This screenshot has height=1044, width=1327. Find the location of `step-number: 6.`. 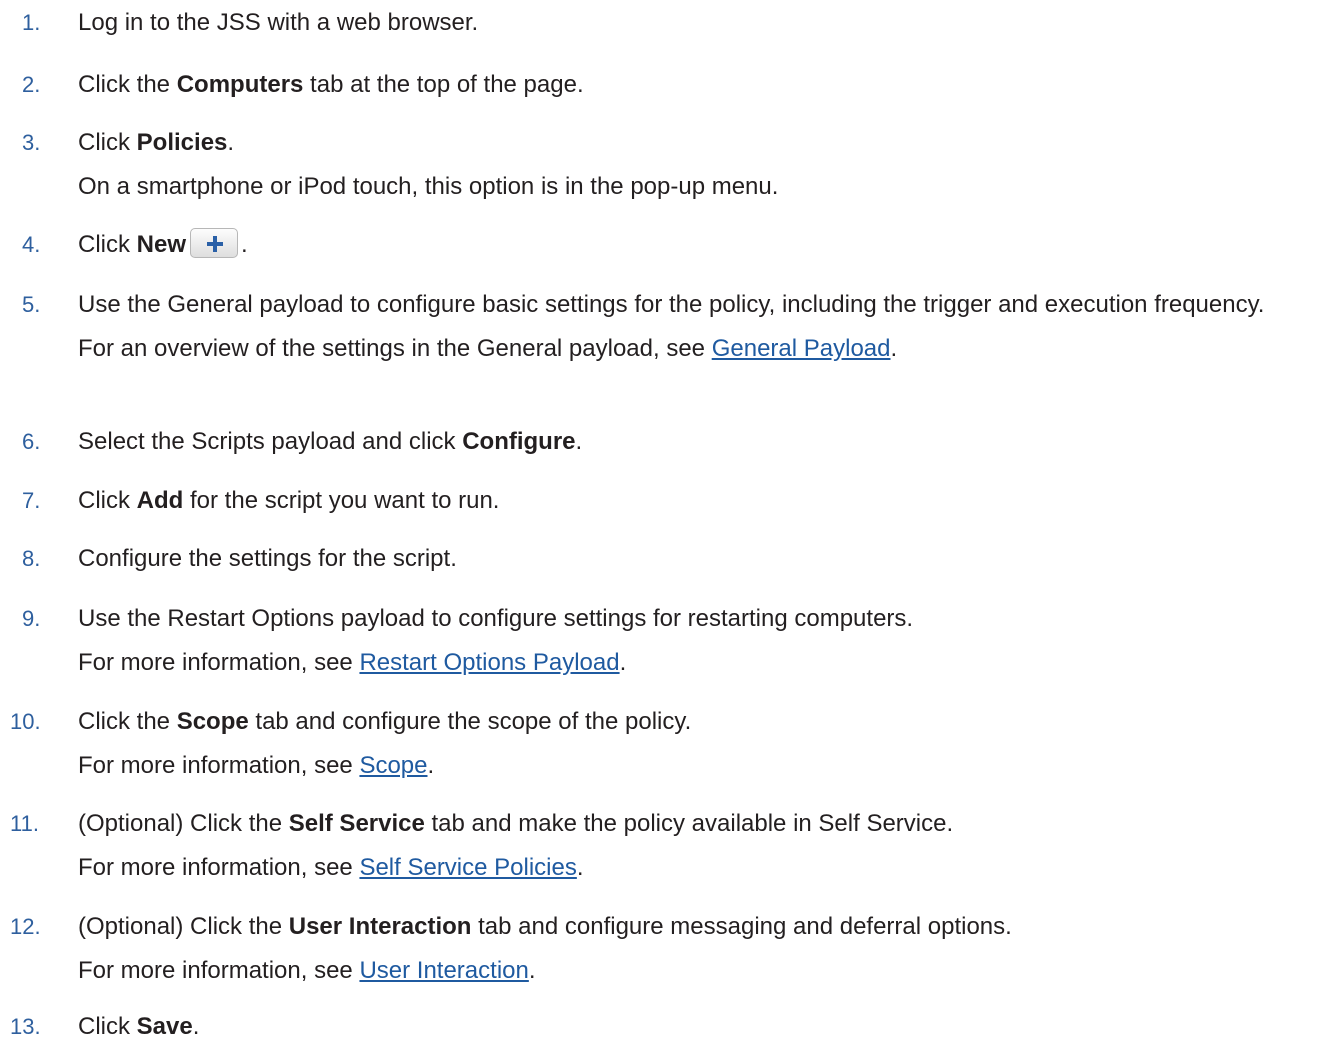

step-number: 6. is located at coordinates (31, 441).